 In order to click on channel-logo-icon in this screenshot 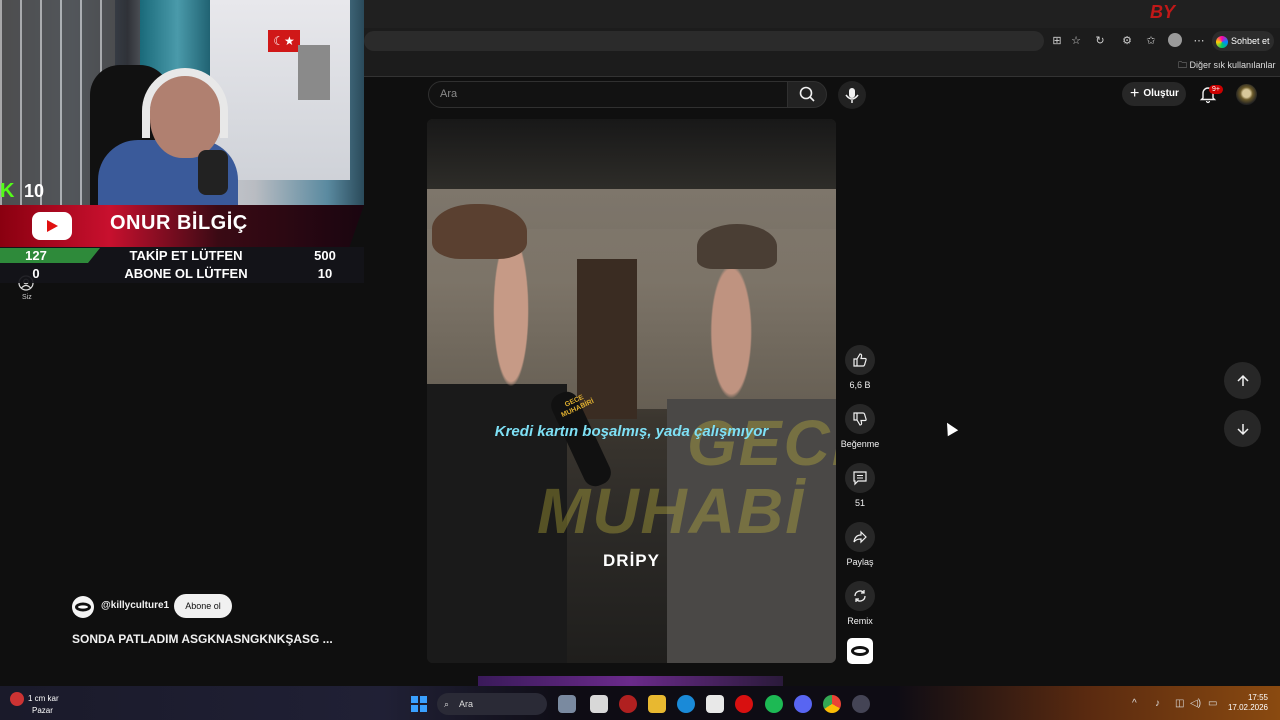, I will do `click(83, 607)`.